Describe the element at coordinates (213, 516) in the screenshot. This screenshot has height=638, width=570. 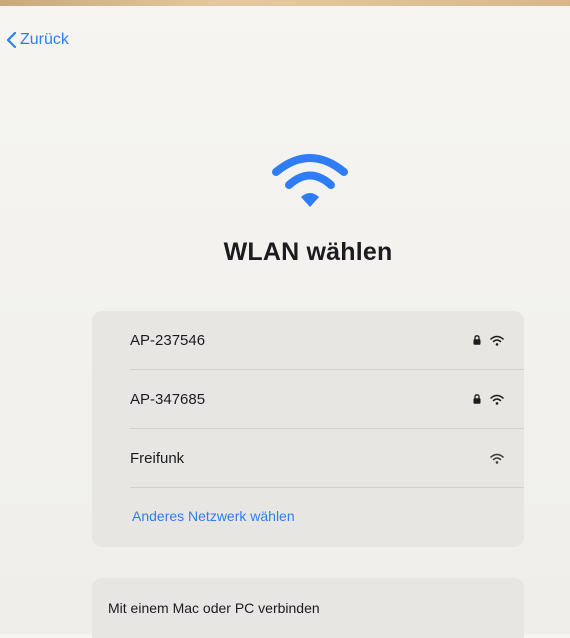
I see `other-network-button: Anderes Netzwerk wählen` at that location.